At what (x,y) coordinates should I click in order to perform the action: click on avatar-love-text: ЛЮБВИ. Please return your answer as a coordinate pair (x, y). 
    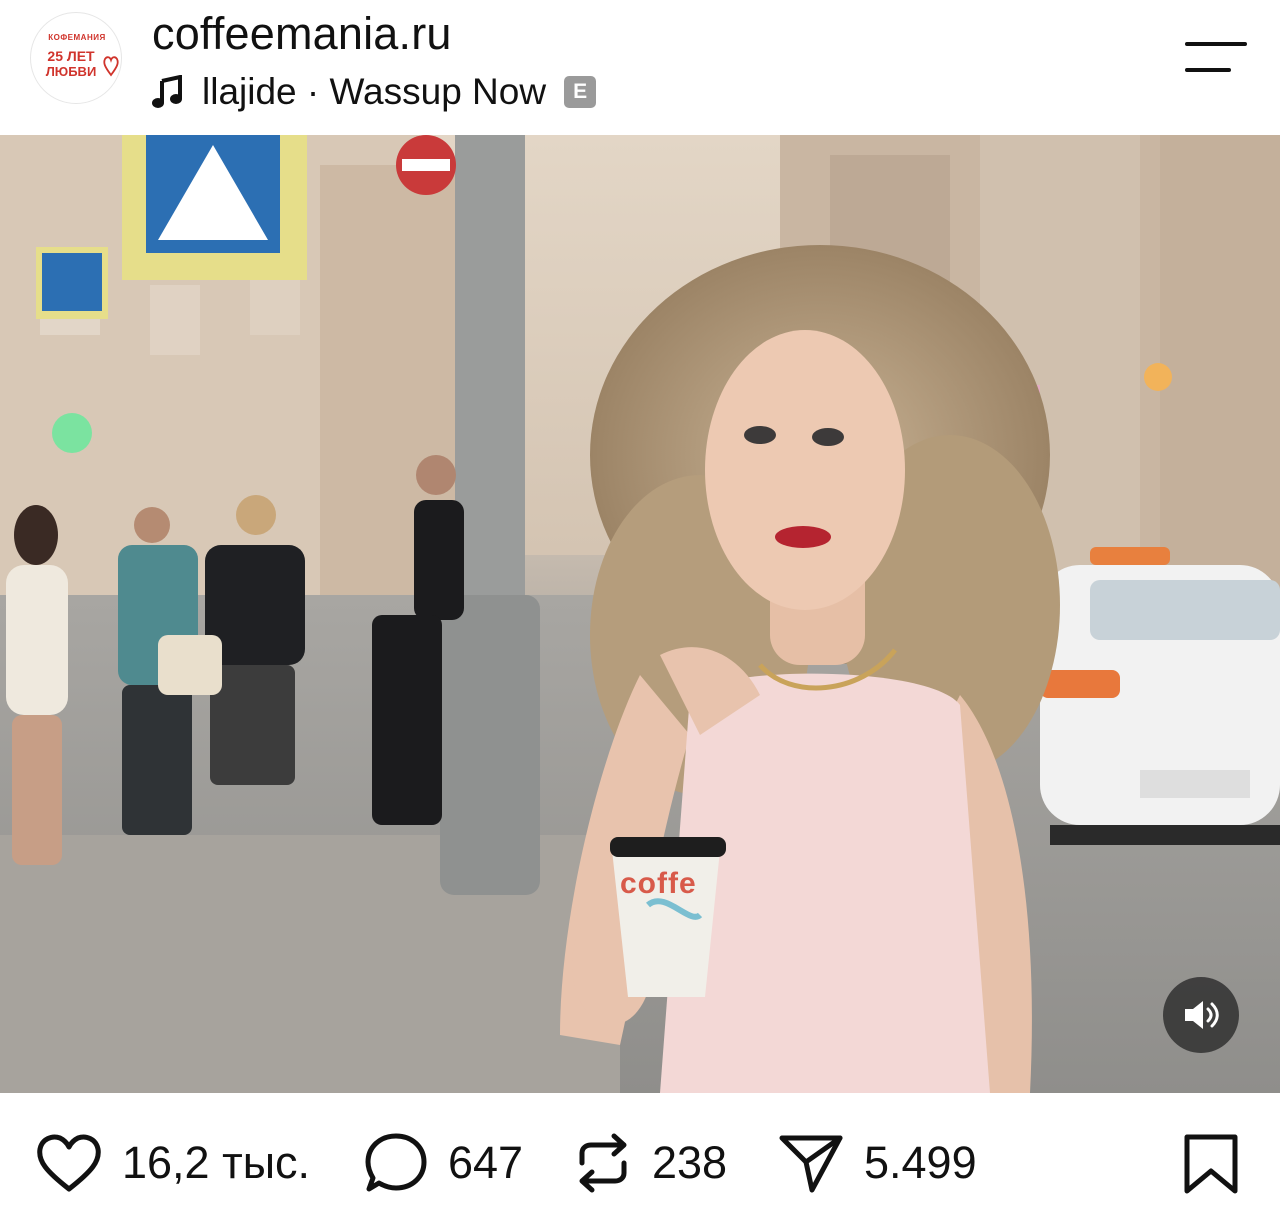
    Looking at the image, I should click on (71, 71).